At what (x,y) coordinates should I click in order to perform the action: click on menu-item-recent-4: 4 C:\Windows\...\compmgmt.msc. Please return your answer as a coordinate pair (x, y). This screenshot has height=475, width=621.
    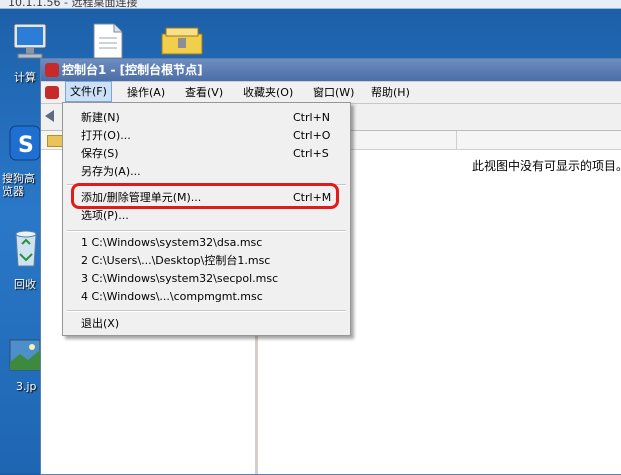
    Looking at the image, I should click on (206, 297).